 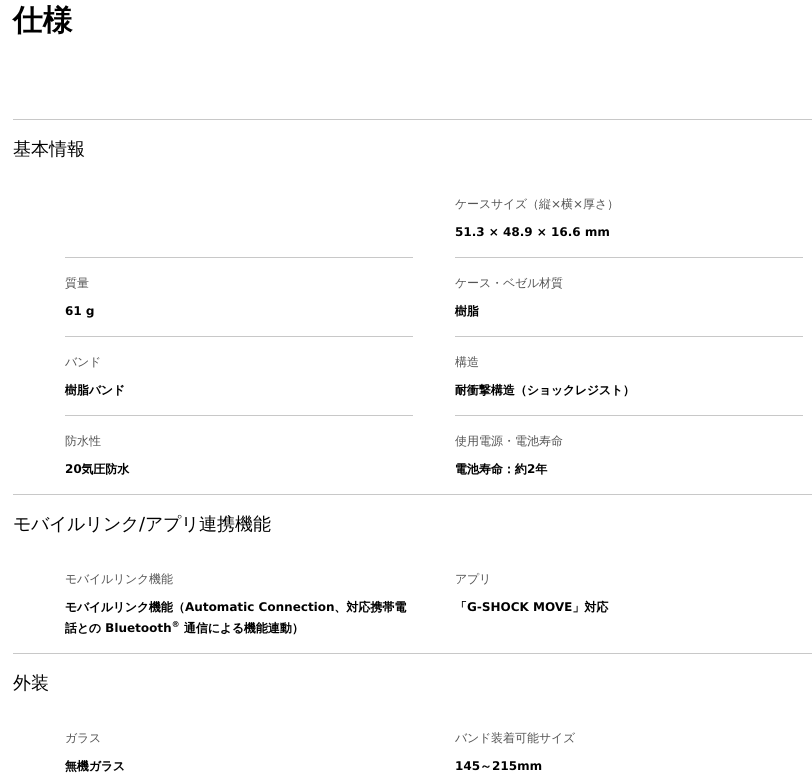 I want to click on spec-label: バンド装着可能サイズ, so click(x=515, y=738).